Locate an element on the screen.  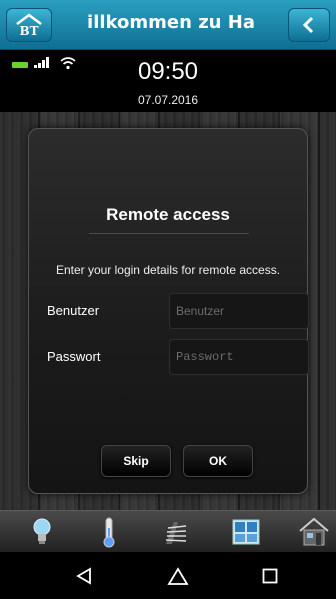
back-button is located at coordinates (309, 25).